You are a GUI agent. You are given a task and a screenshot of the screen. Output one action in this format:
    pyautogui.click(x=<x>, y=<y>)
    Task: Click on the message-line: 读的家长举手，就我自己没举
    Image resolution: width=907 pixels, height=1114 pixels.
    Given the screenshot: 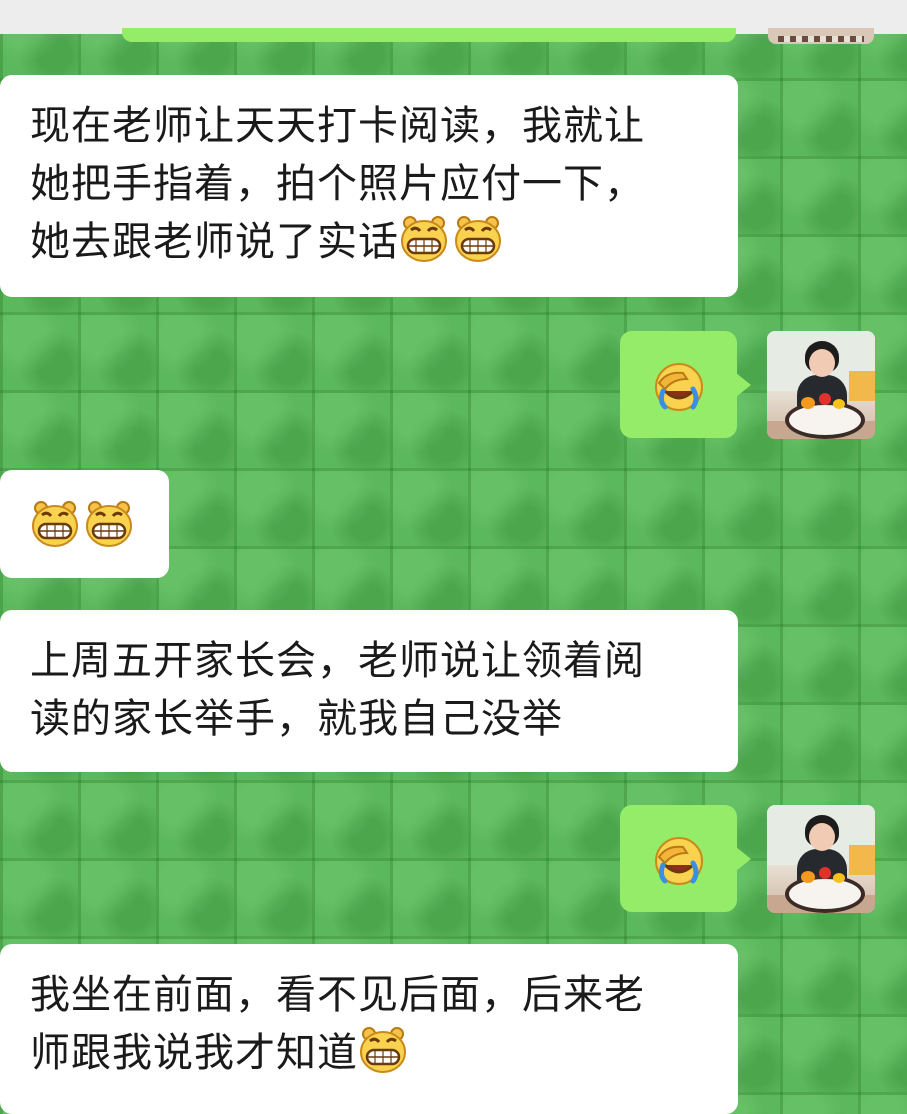 What is the action you would take?
    pyautogui.click(x=296, y=719)
    